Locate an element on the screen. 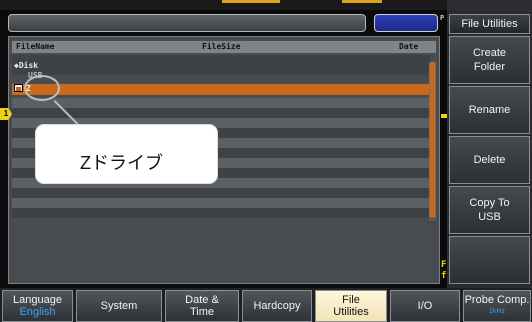  date-time-line1: Date & is located at coordinates (202, 300).